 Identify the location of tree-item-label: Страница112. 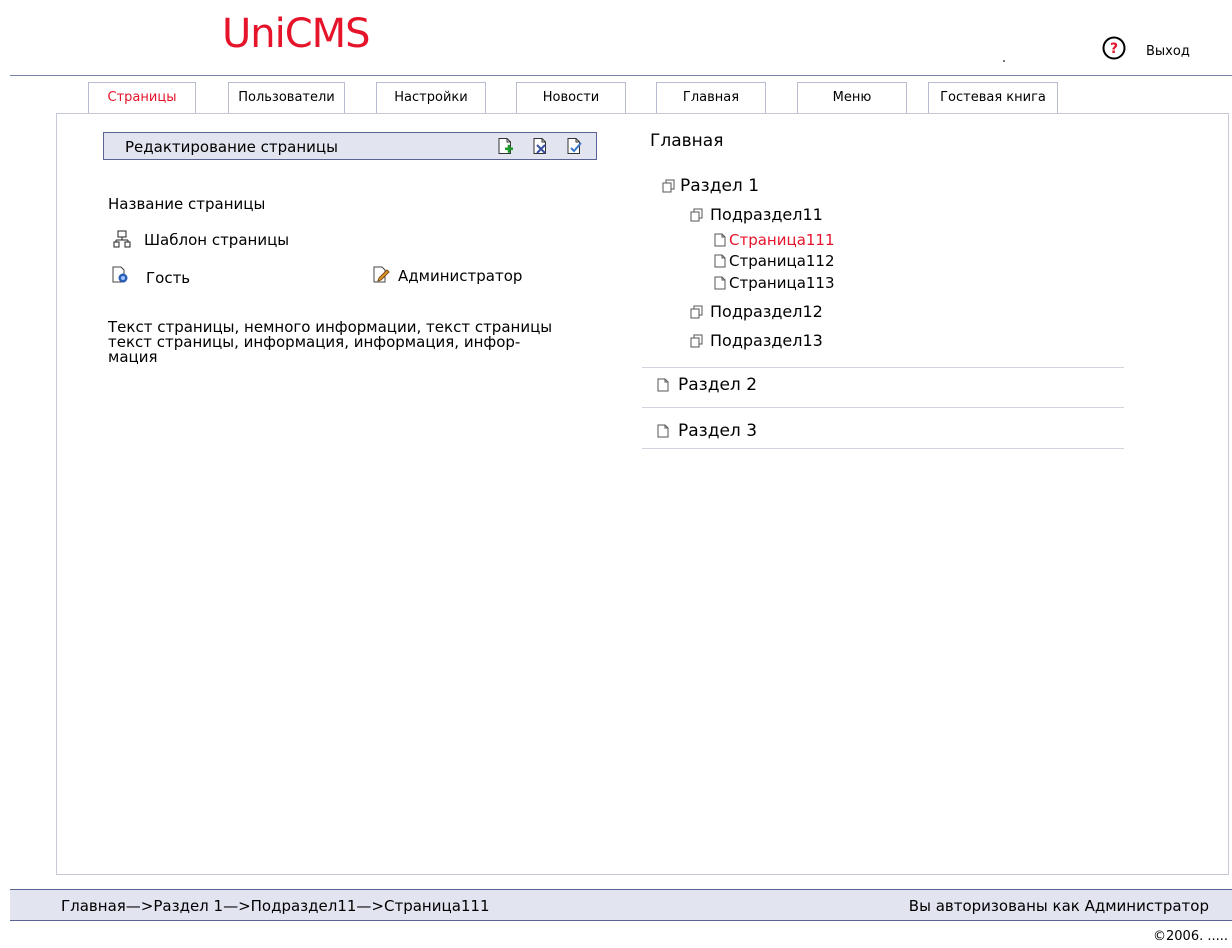
(782, 261).